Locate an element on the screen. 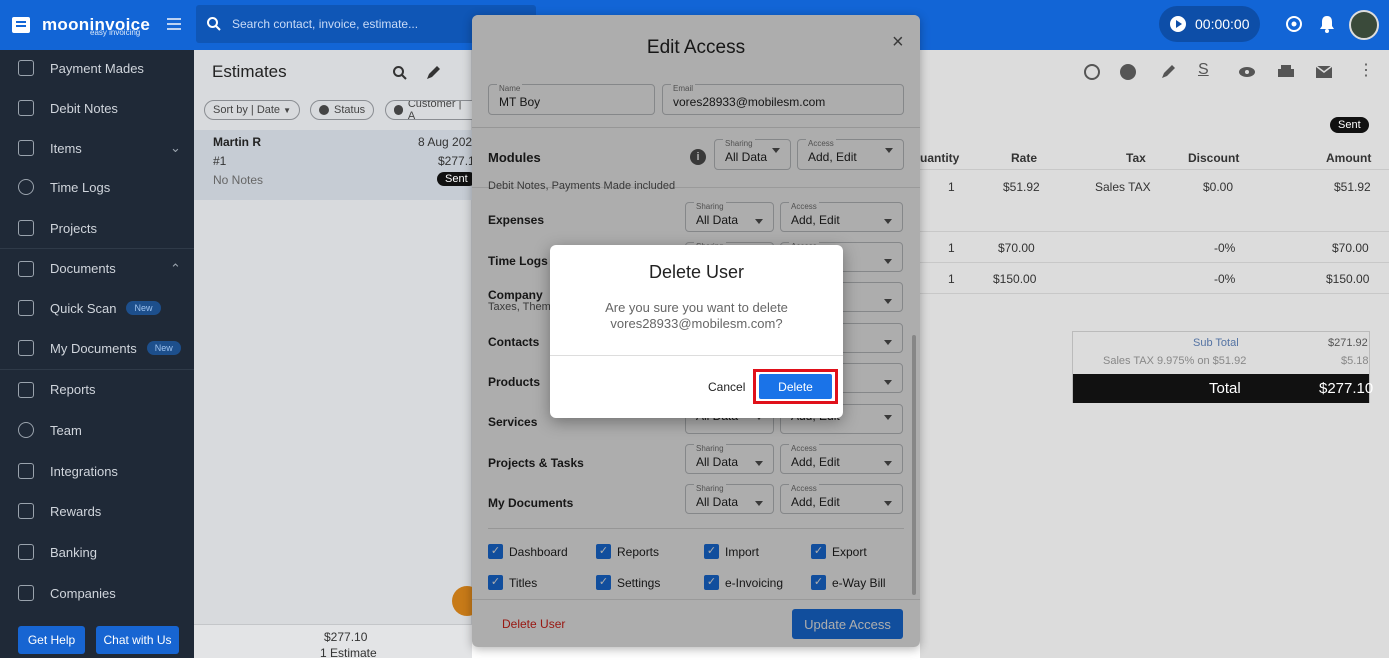 This screenshot has height=660, width=1389. dialog-title: Delete User is located at coordinates (696, 272).